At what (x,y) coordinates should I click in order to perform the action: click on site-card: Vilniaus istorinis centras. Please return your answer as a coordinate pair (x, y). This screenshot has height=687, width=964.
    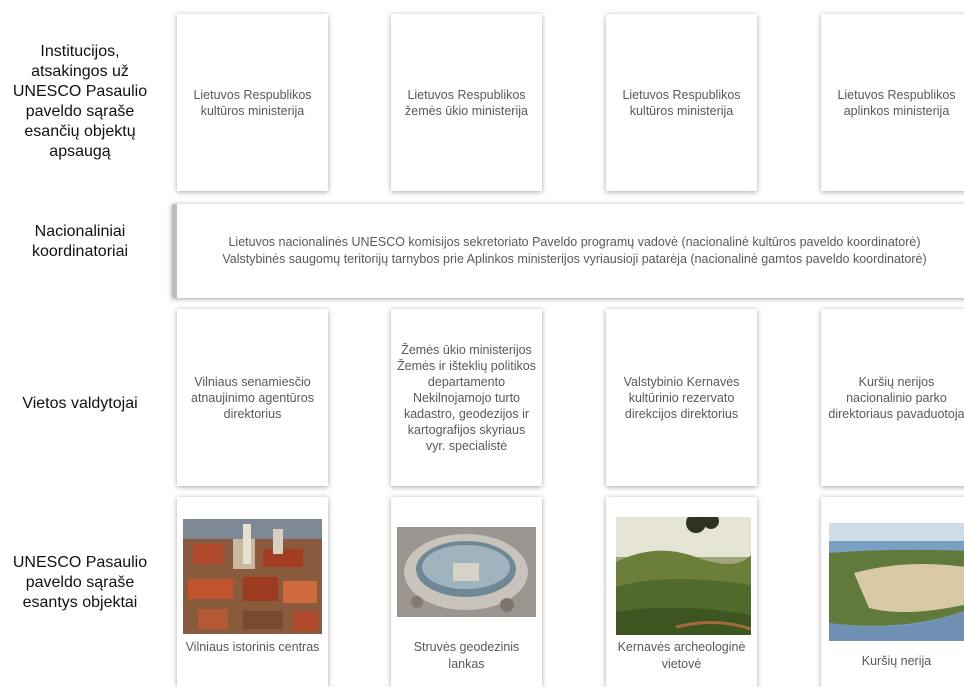
    Looking at the image, I should click on (252, 592).